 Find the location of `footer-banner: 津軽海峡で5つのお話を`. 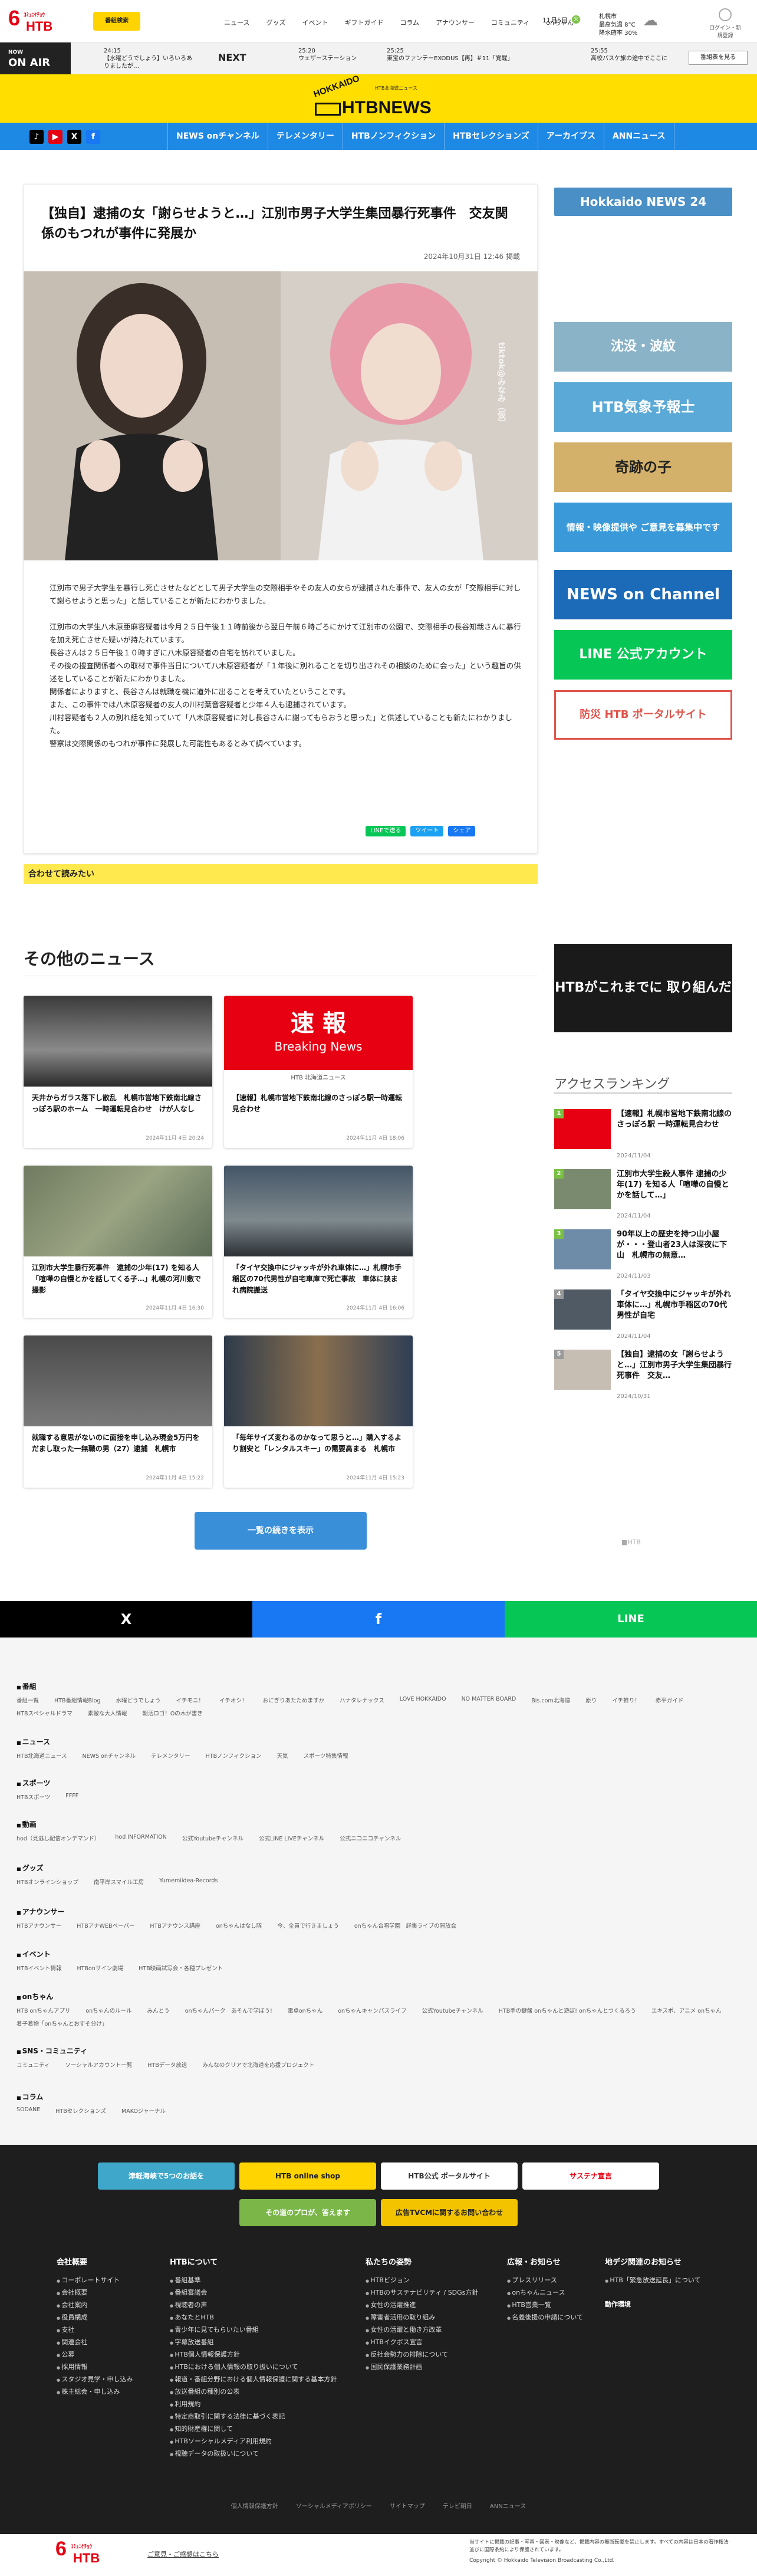

footer-banner: 津軽海峡で5つのお話を is located at coordinates (166, 2176).